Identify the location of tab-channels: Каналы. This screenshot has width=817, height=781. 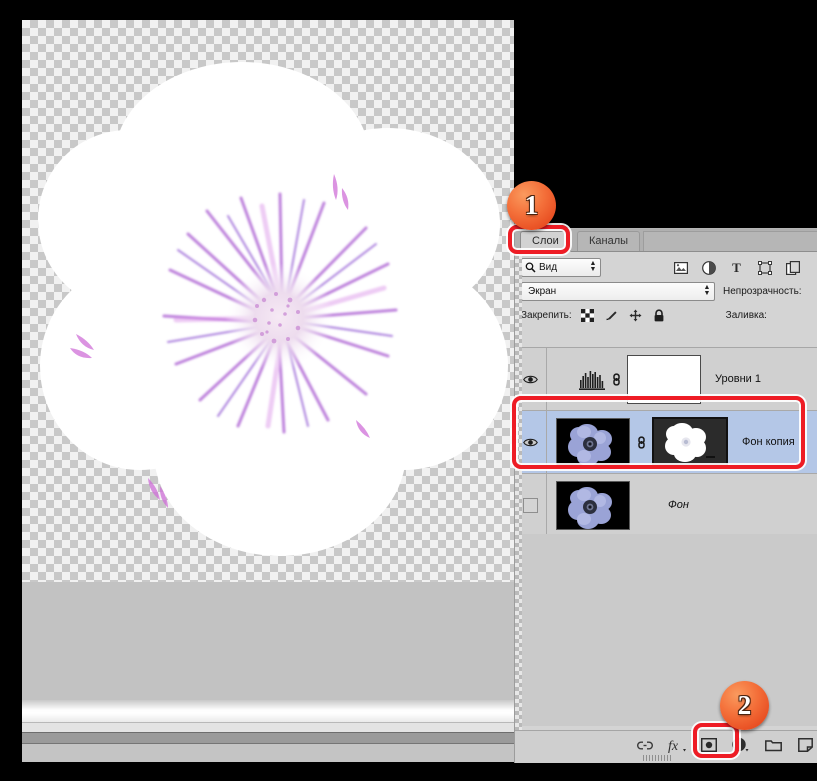
(609, 241).